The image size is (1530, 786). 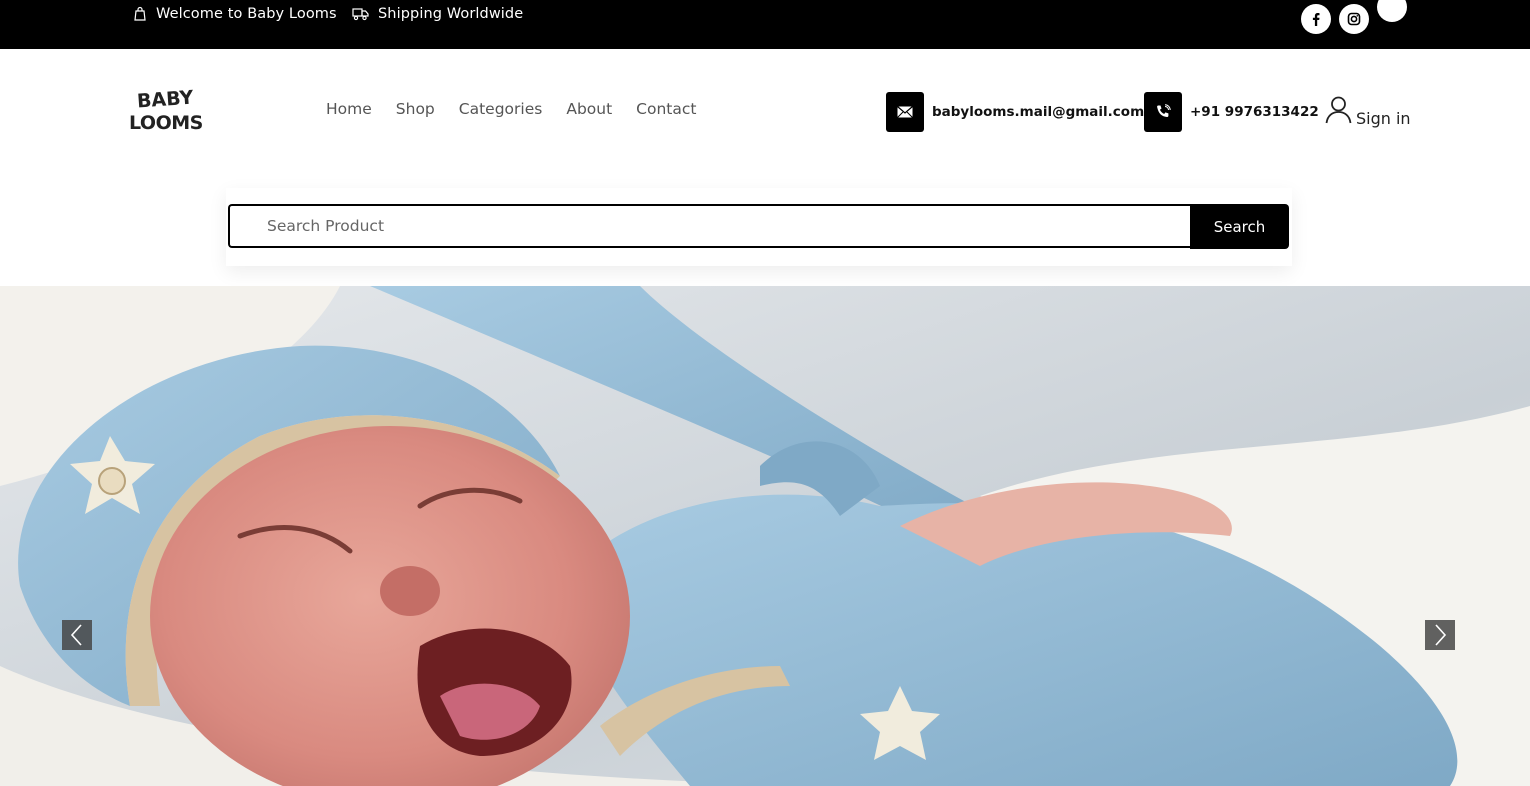 What do you see at coordinates (1440, 635) in the screenshot?
I see `chevron-right-icon` at bounding box center [1440, 635].